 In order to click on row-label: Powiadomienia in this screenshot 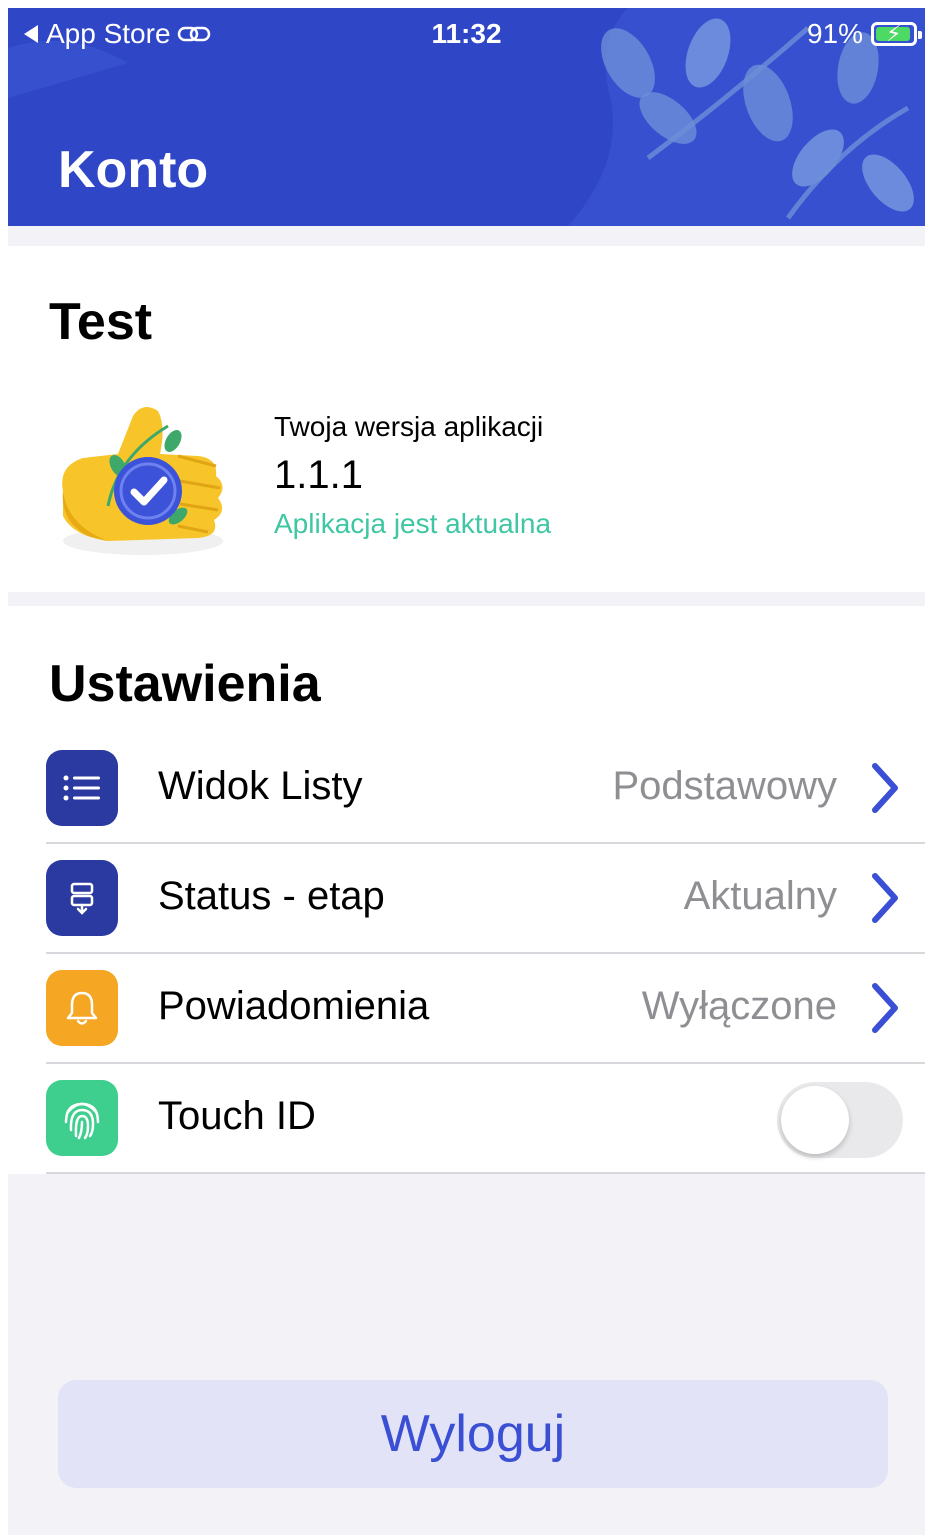, I will do `click(294, 1006)`.